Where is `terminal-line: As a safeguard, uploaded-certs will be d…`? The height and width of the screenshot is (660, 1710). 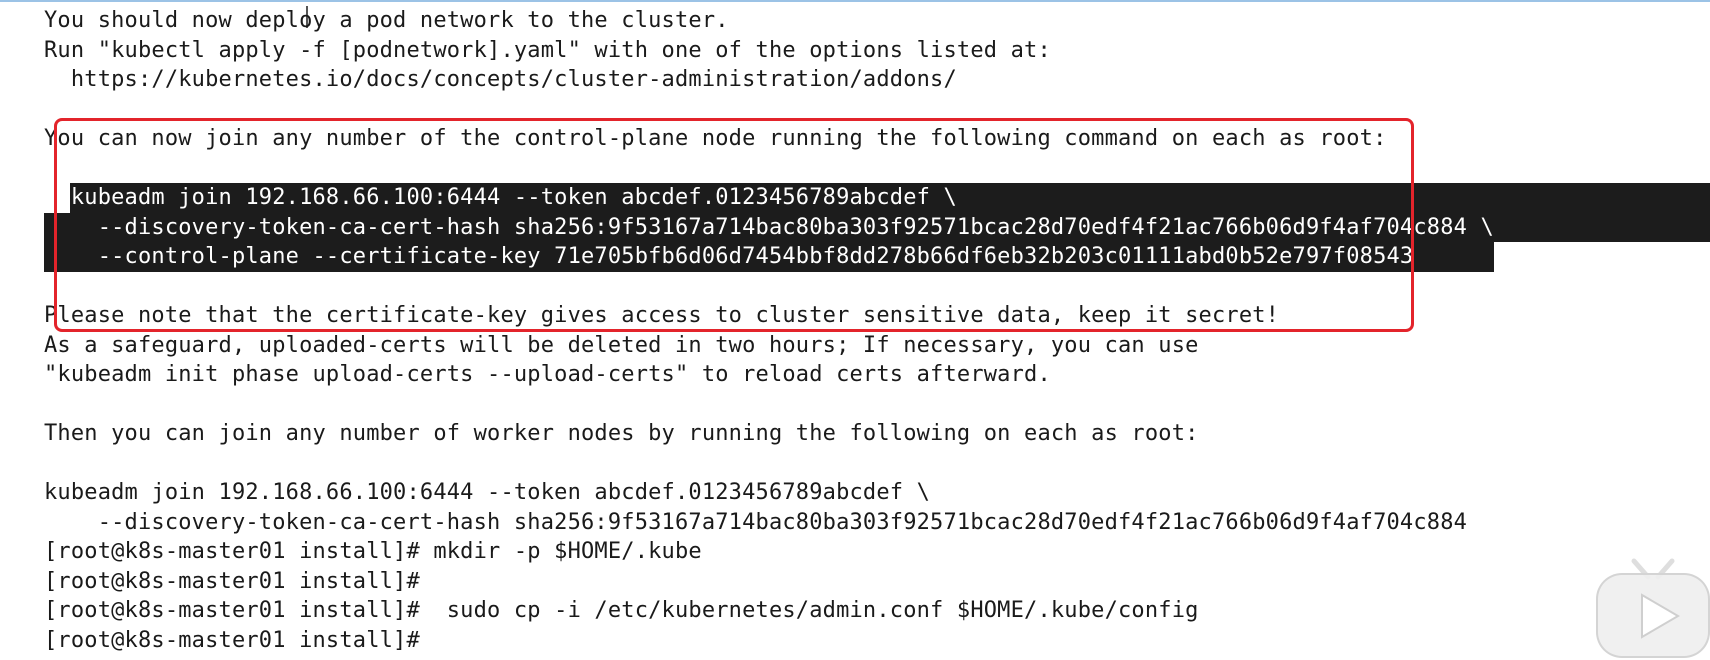
terminal-line: As a safeguard, uploaded-certs will be d… is located at coordinates (621, 345).